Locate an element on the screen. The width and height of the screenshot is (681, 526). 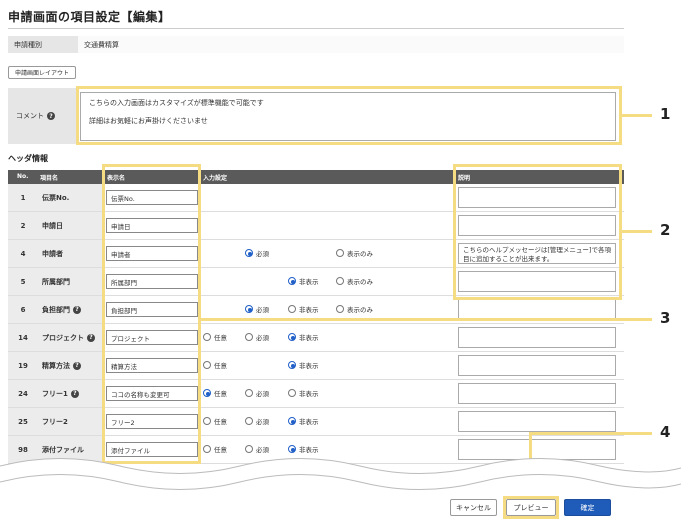
col-no: No. is located at coordinates (23, 176).